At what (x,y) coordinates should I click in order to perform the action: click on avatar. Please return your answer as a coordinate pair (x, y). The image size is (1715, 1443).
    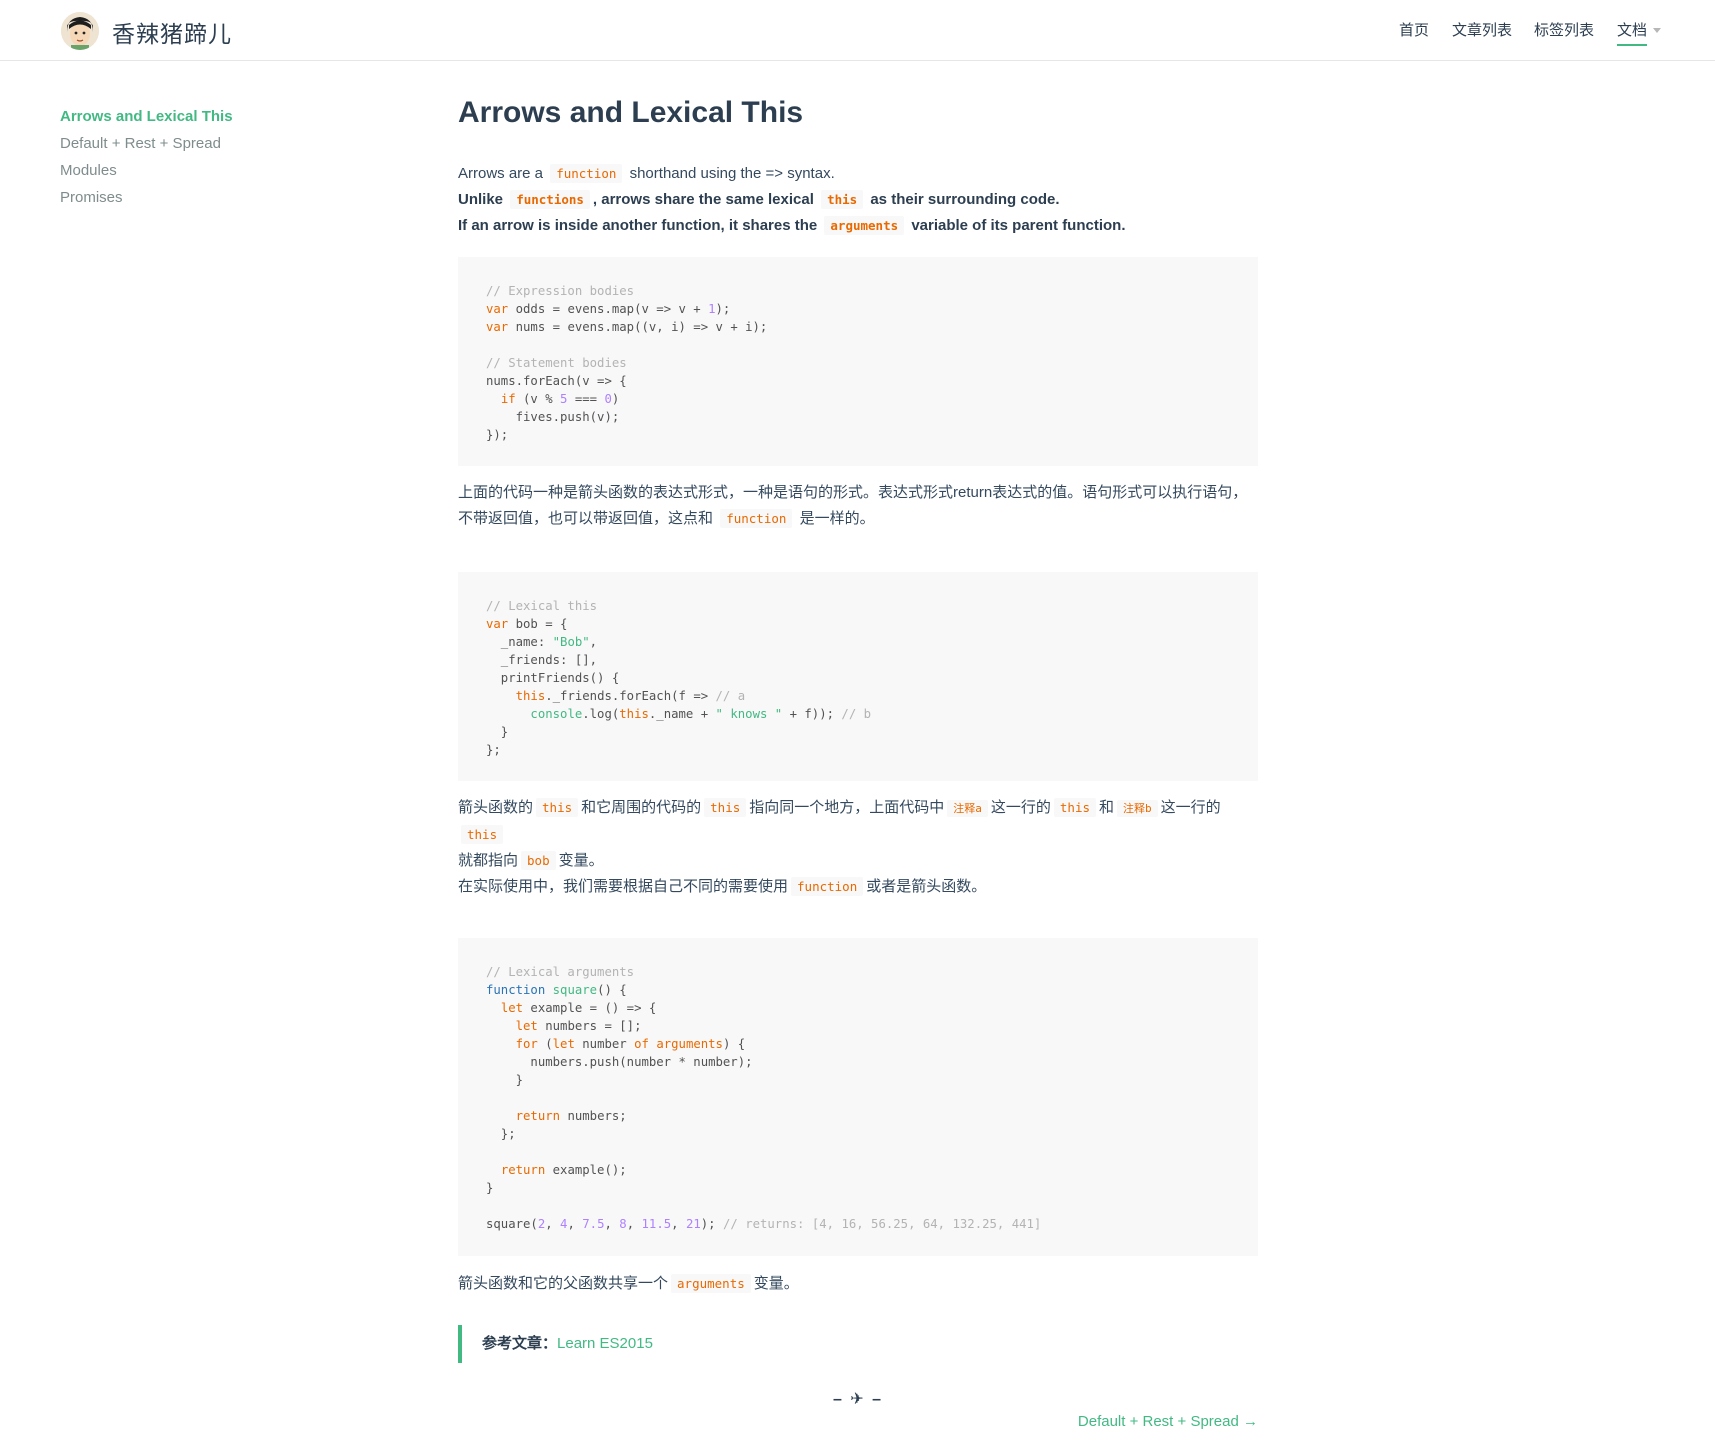
    Looking at the image, I should click on (80, 31).